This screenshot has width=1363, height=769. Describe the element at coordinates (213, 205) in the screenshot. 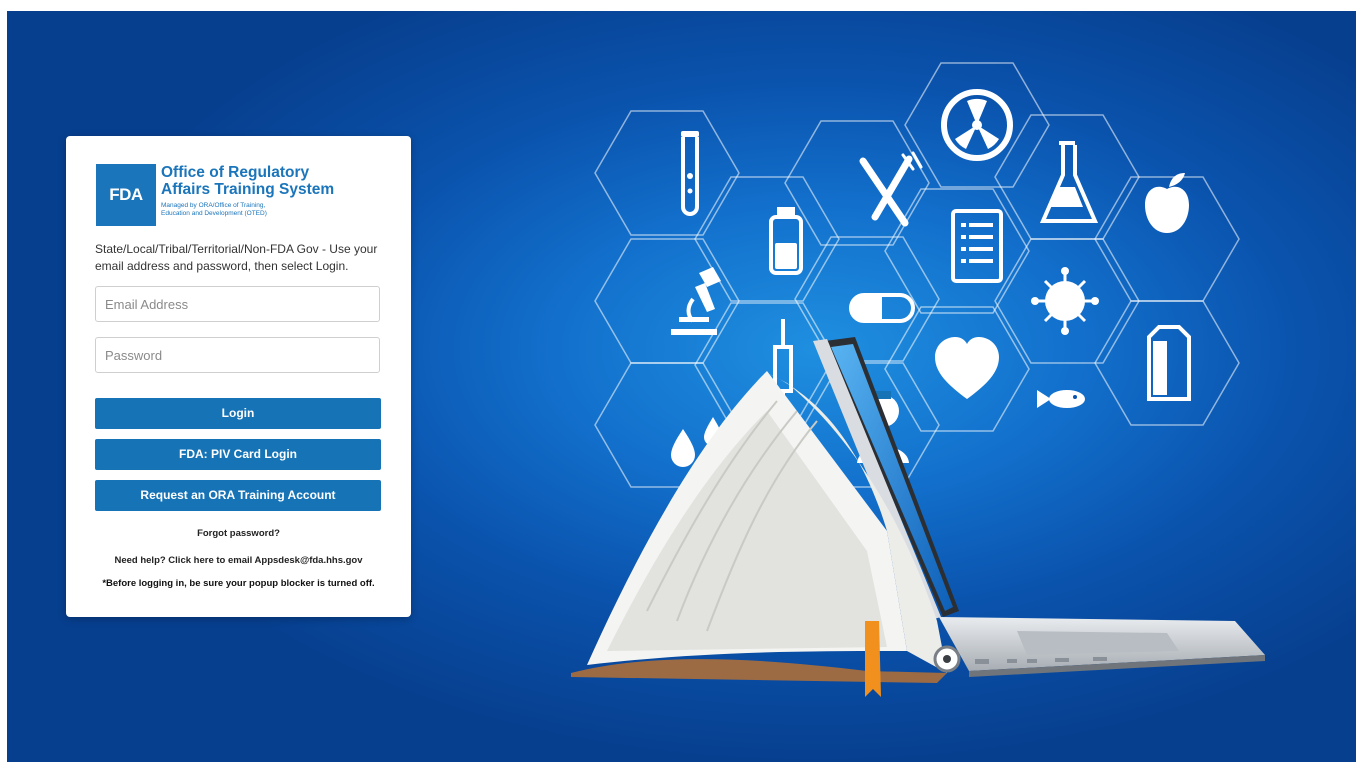

I see `logo-subtitle-line1: Managed by ORA/Office of Training,` at that location.